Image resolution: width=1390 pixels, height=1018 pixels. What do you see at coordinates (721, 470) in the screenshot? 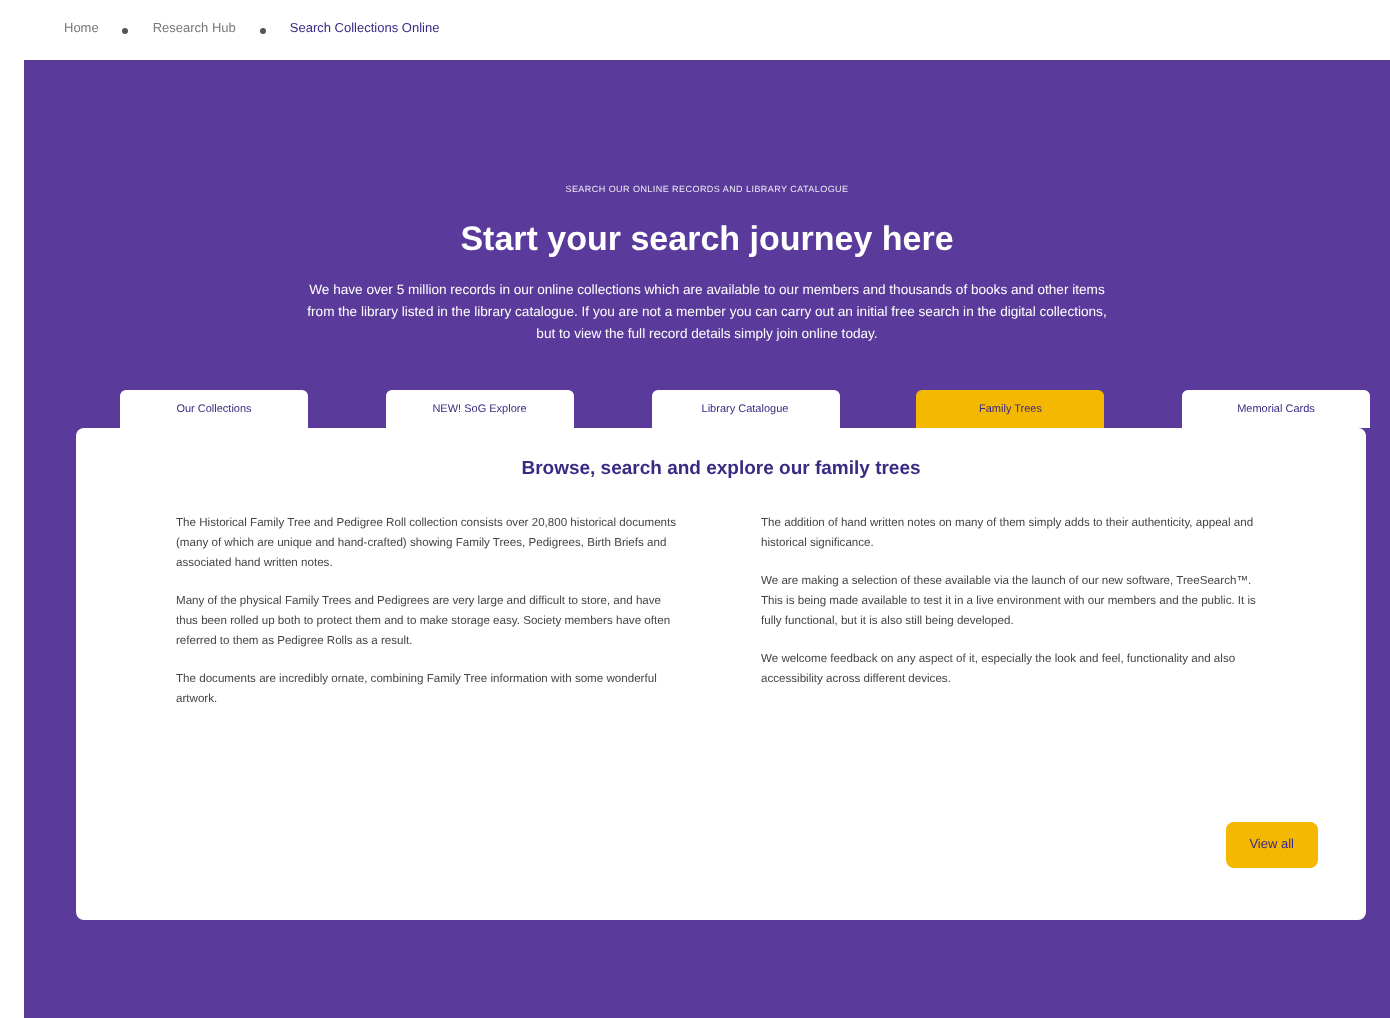
I see `panel-heading: Browse, search and explore our family trees` at bounding box center [721, 470].